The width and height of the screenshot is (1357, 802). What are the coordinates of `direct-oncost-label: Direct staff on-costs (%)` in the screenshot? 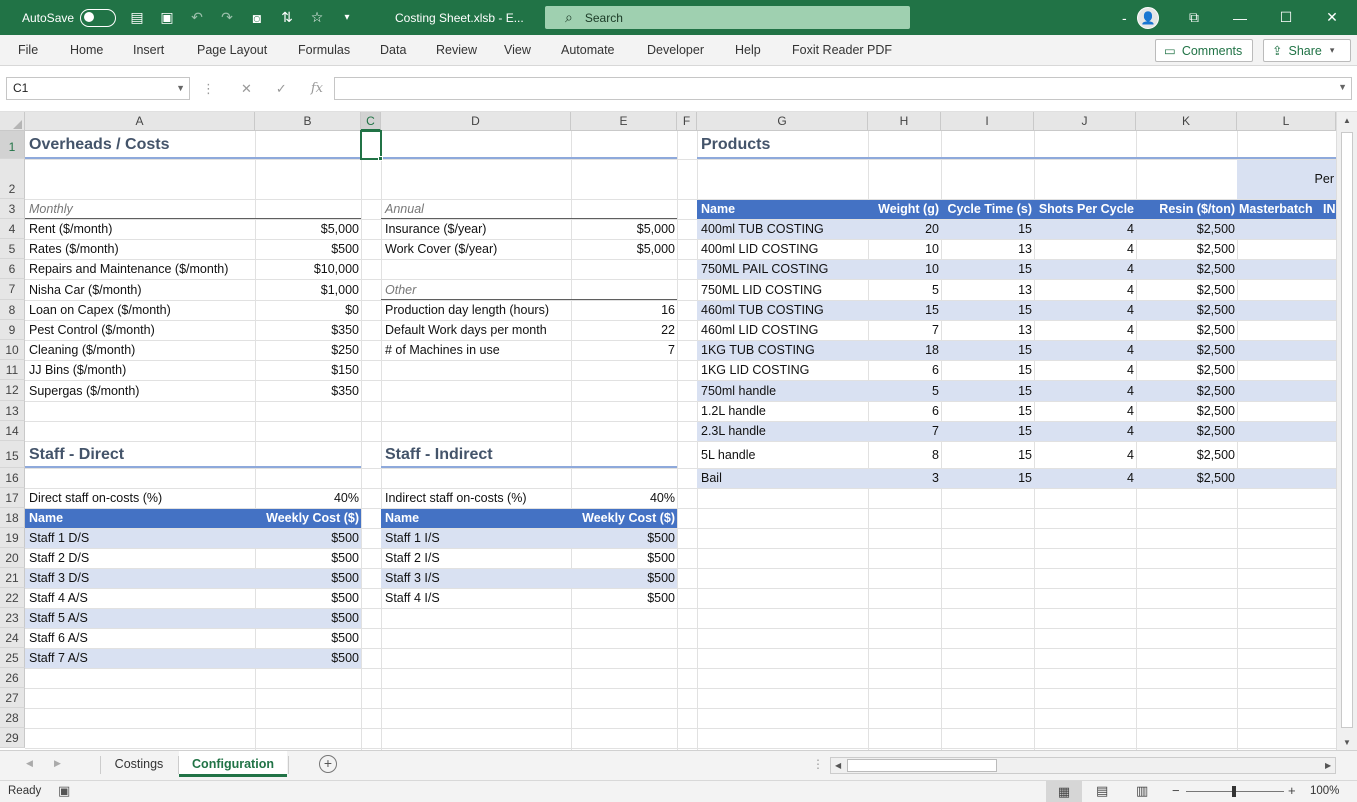 It's located at (141, 498).